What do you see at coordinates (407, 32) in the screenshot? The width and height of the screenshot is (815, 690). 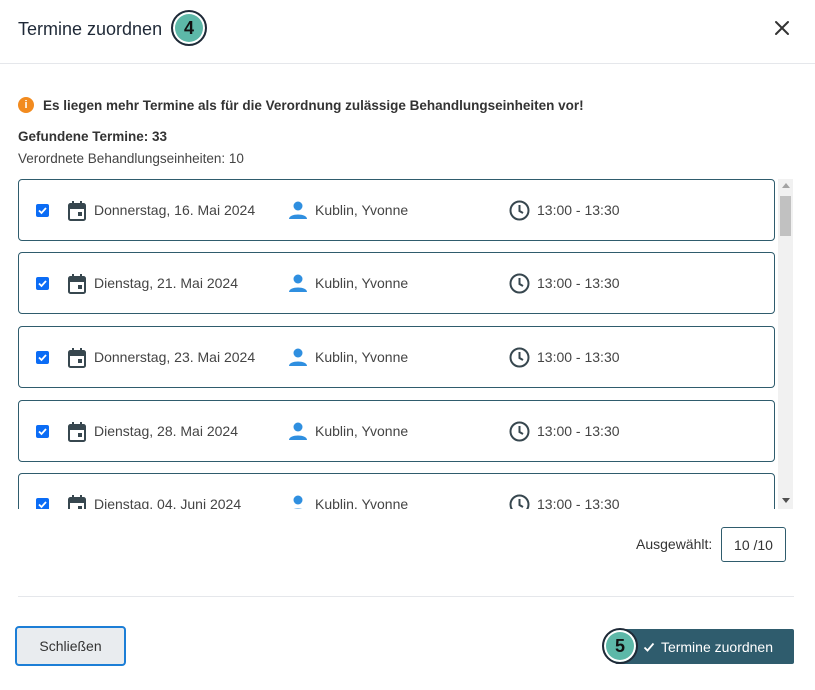 I see `dialog-header: Termine zuordnen 4` at bounding box center [407, 32].